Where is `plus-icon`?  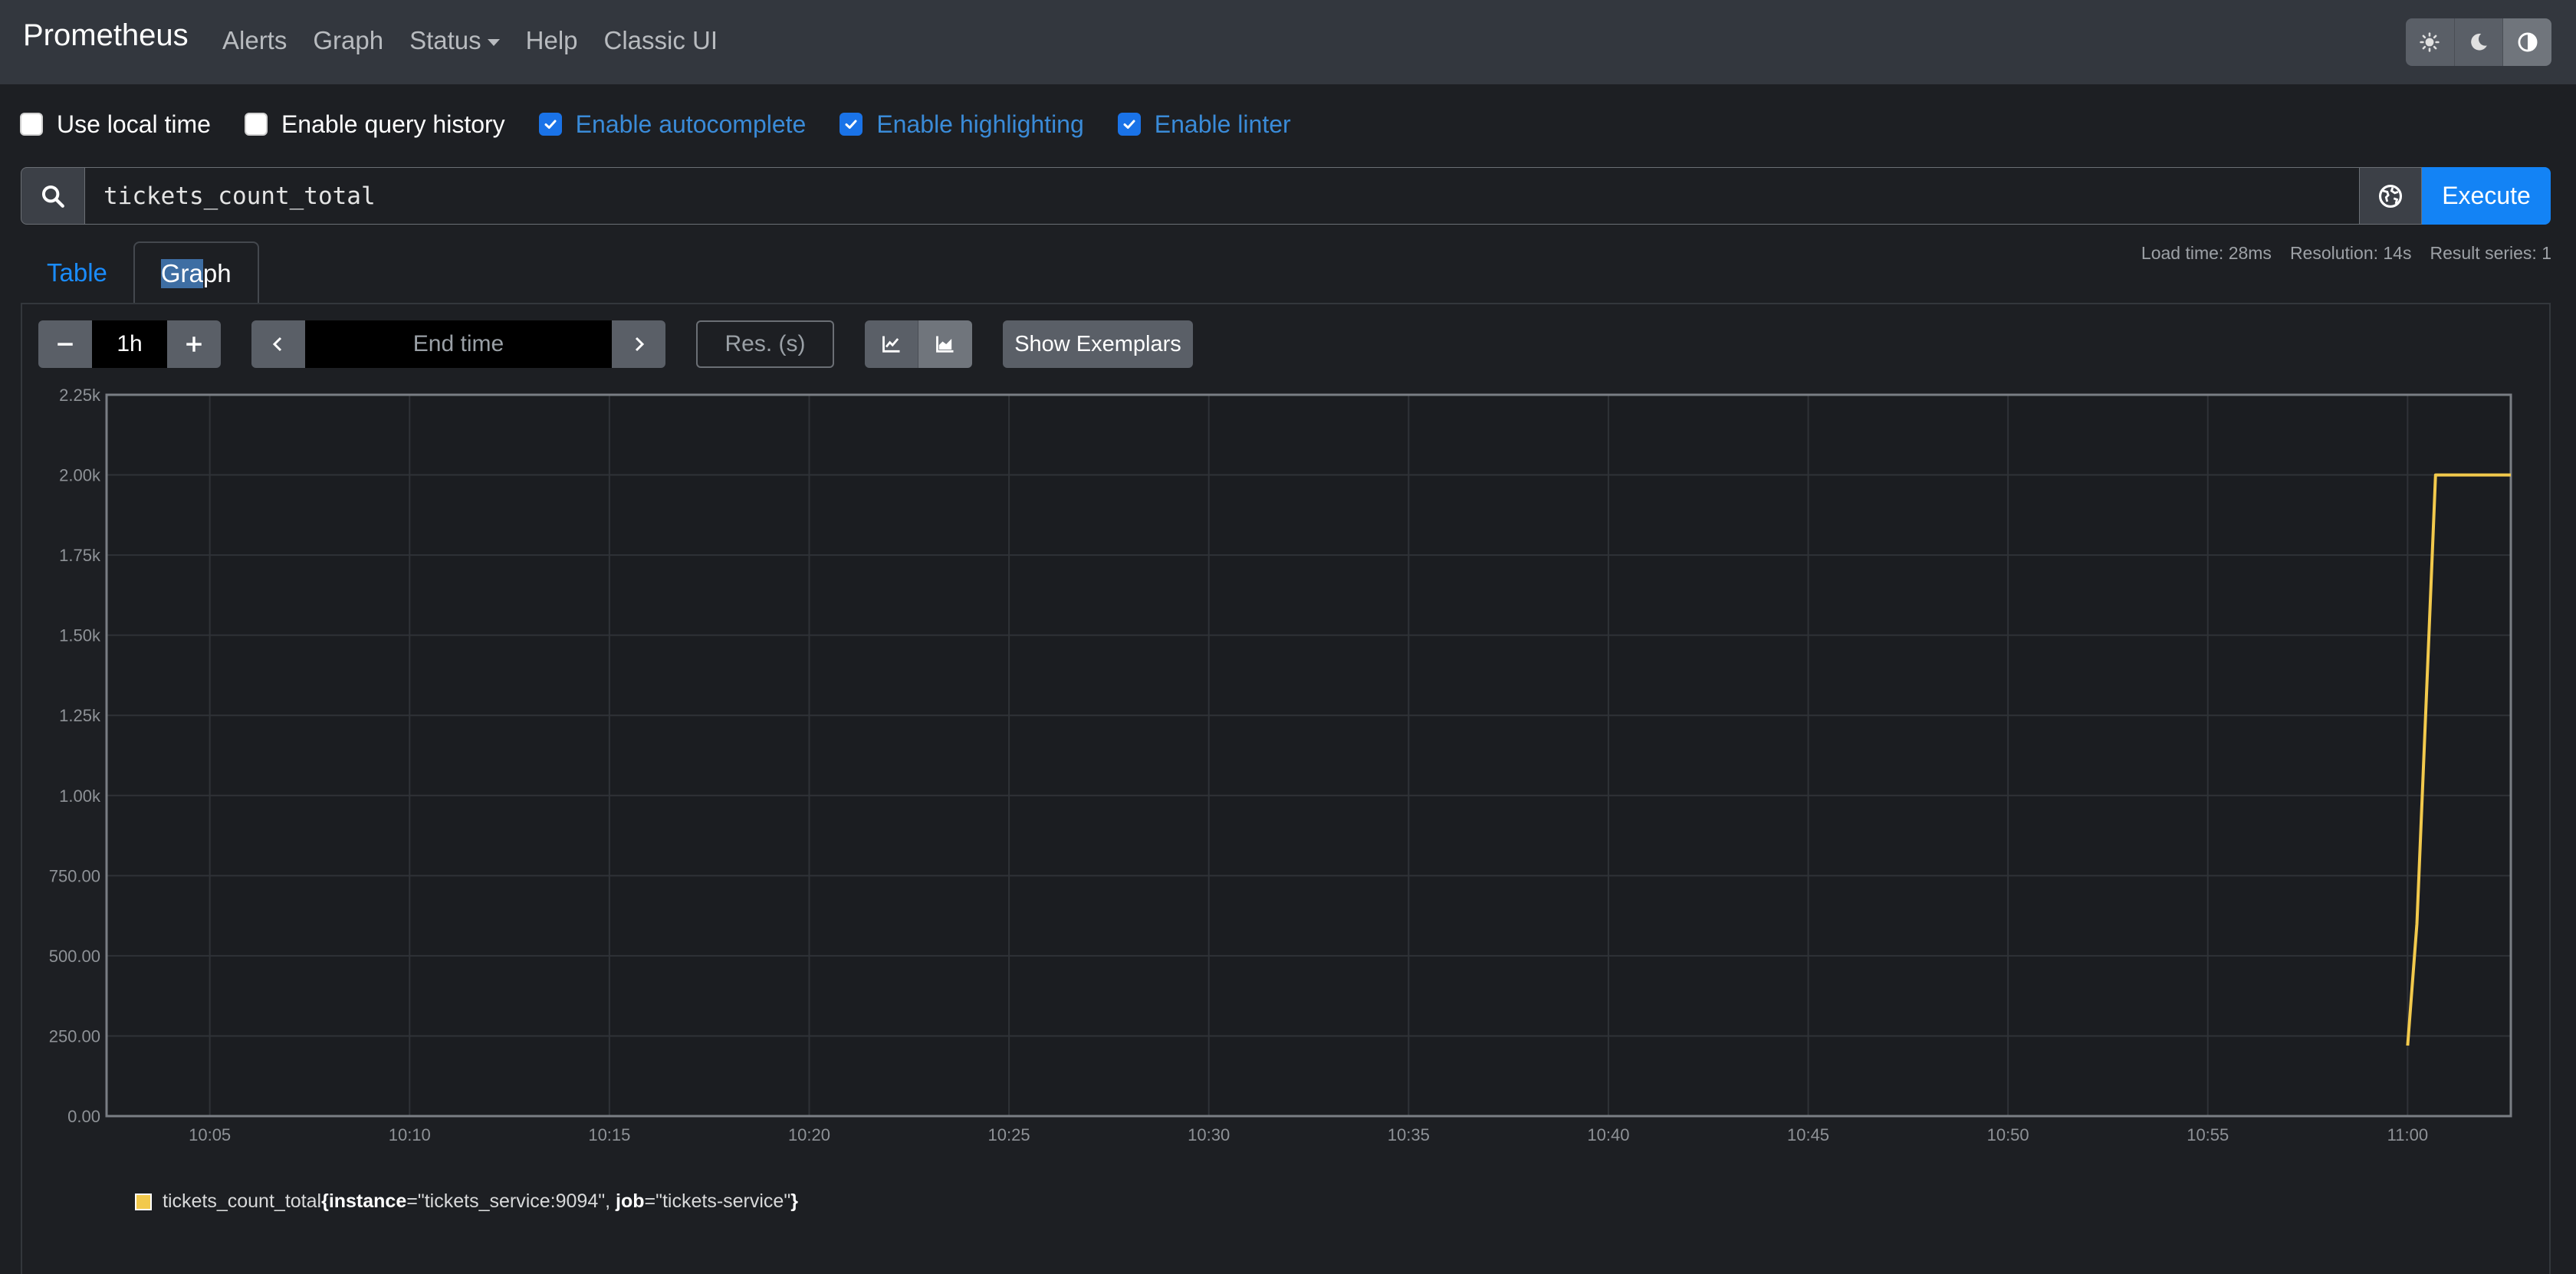
plus-icon is located at coordinates (194, 344).